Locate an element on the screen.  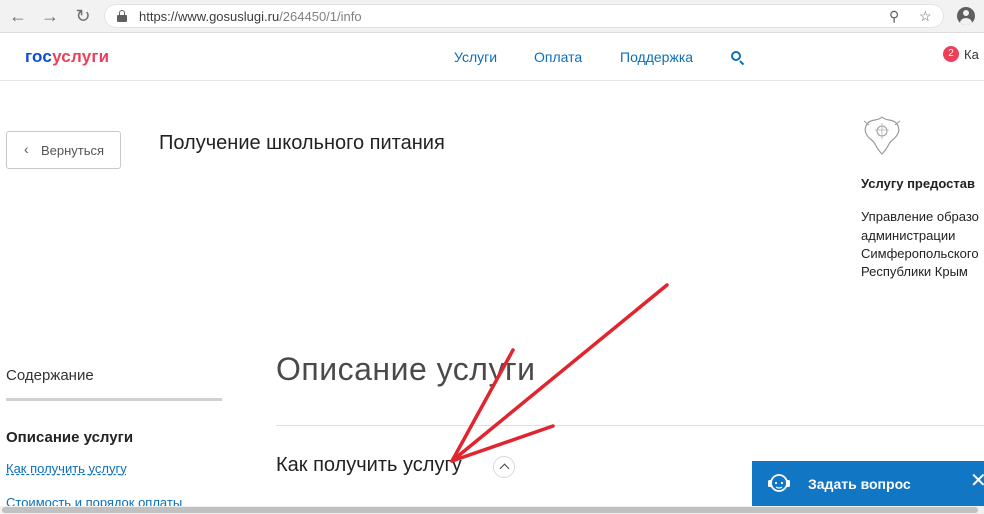
site-logo: госуслуги is located at coordinates (67, 57).